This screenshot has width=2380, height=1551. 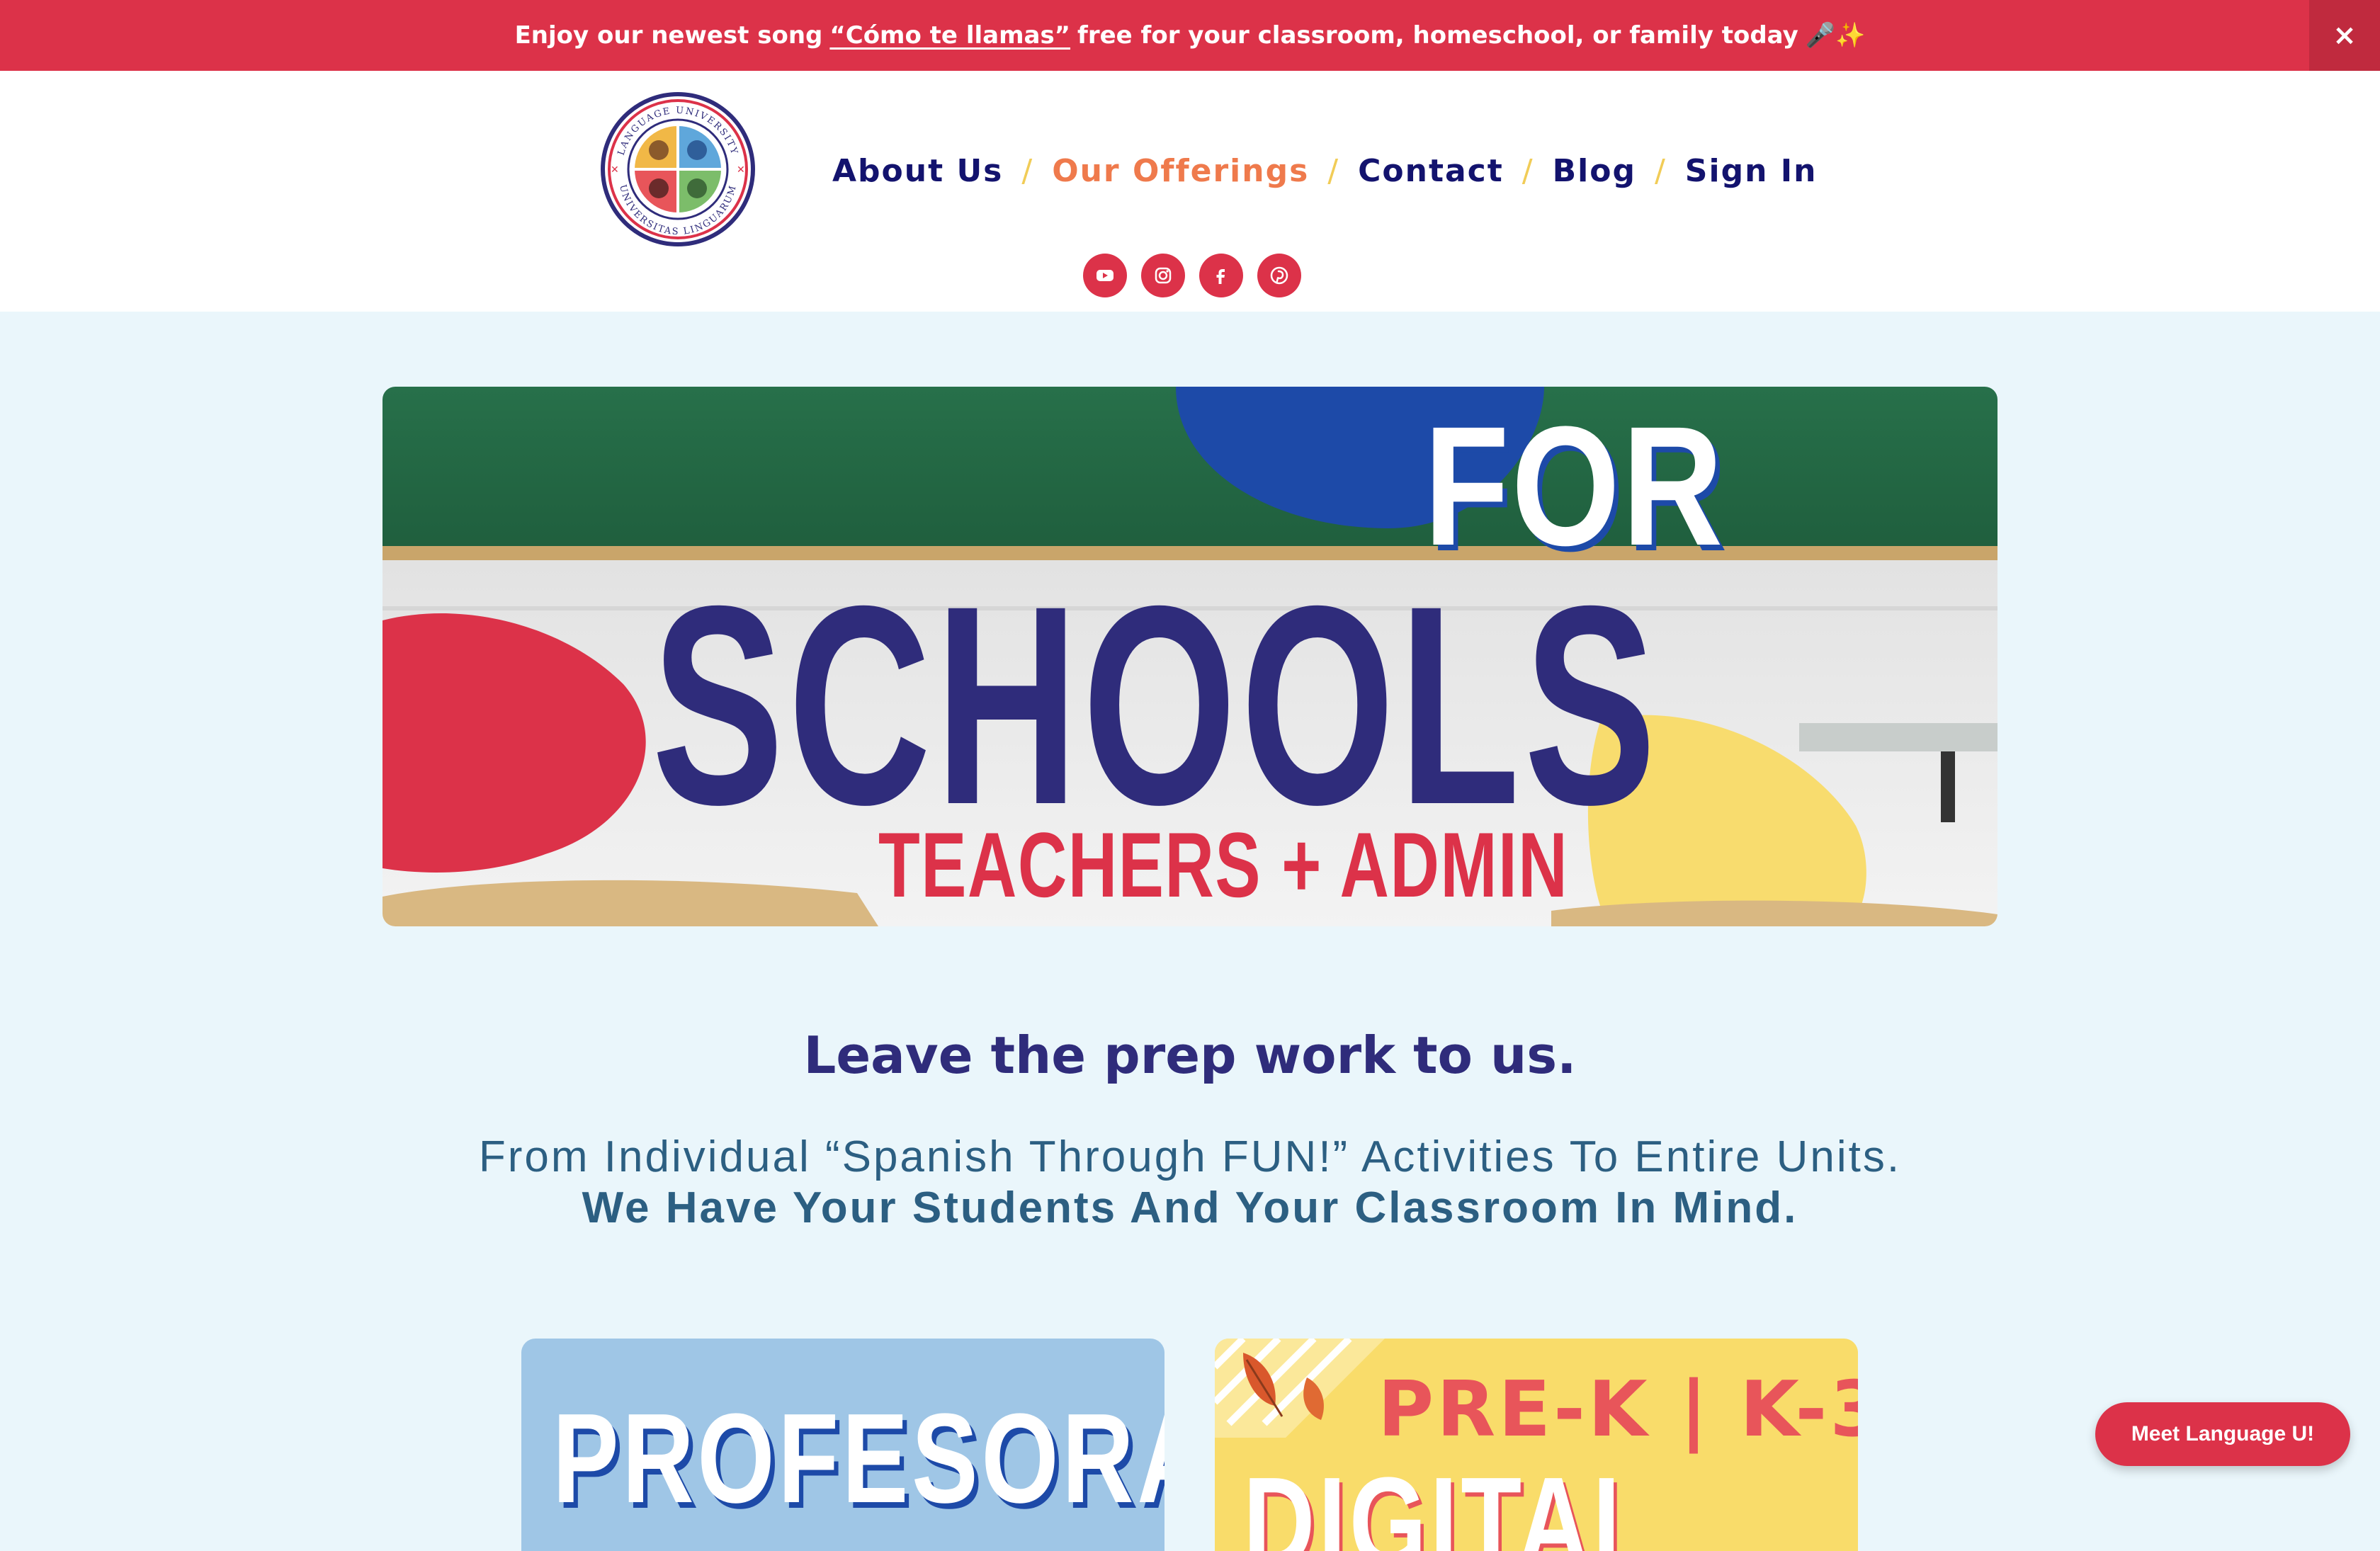 I want to click on facebook-link, so click(x=1221, y=275).